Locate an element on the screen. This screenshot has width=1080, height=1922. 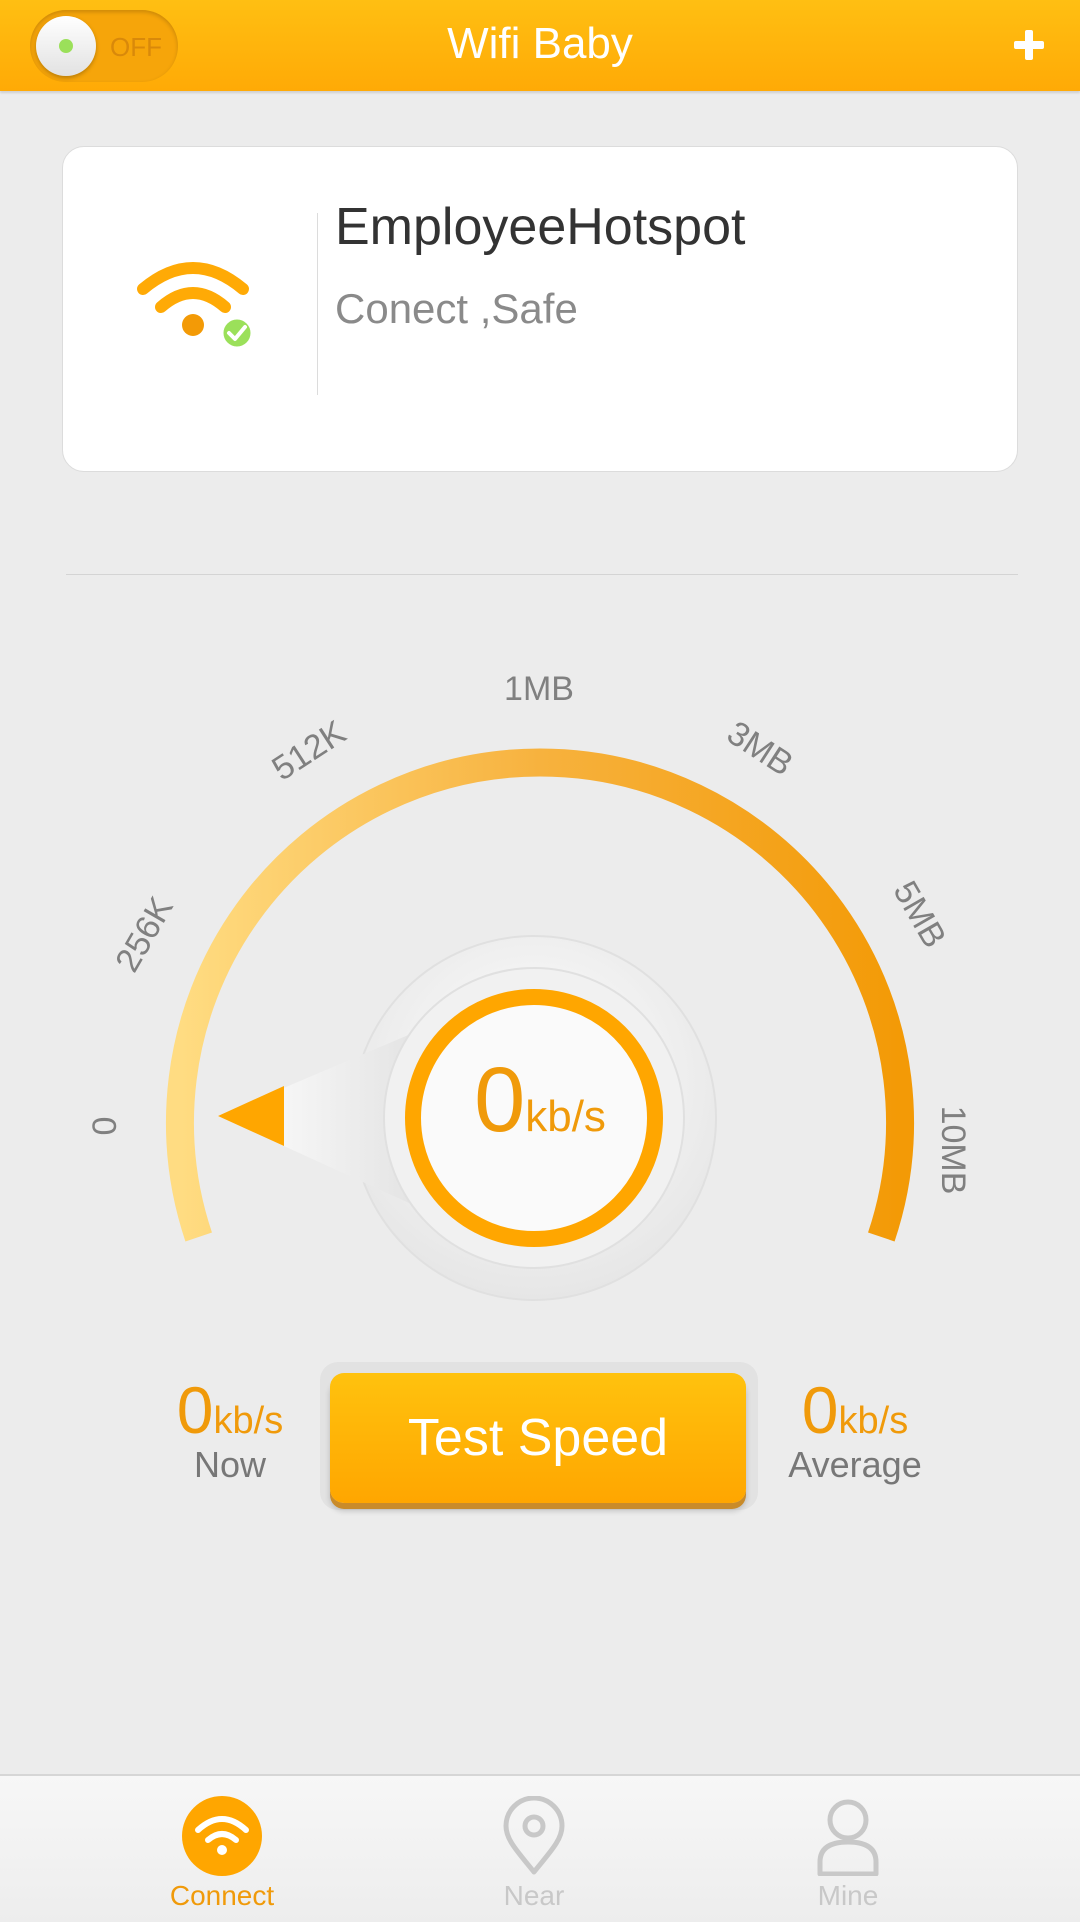
header-bar: OFF Wifi Baby is located at coordinates (540, 45).